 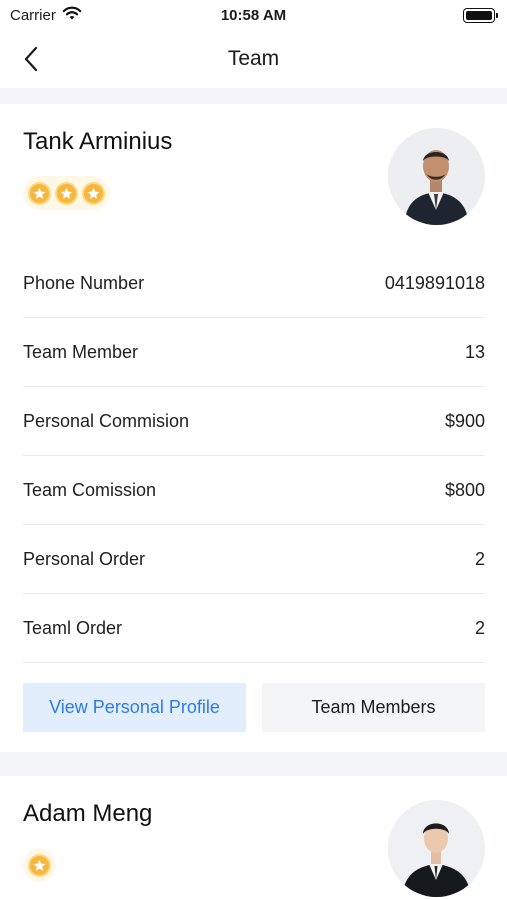 What do you see at coordinates (90, 489) in the screenshot?
I see `detail-label: Team Comission` at bounding box center [90, 489].